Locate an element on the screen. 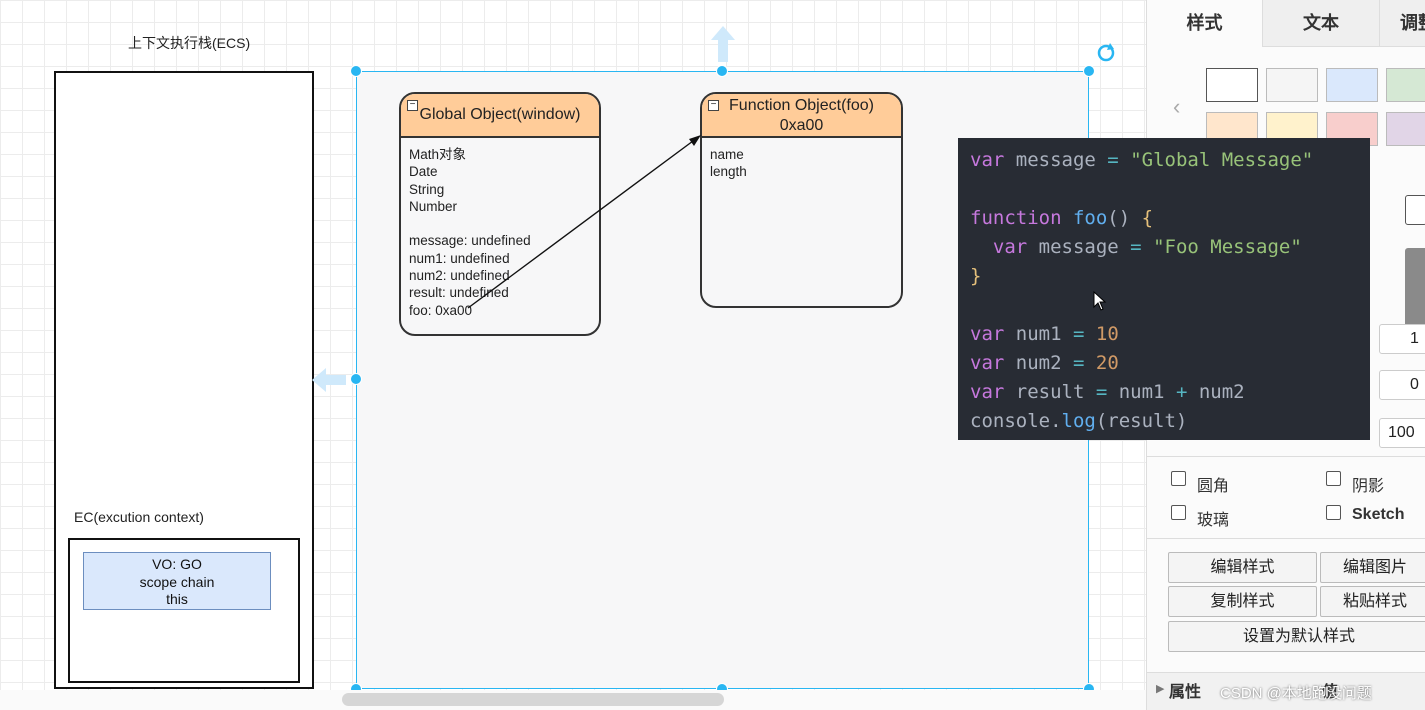  copy-style-button: 复制样式 is located at coordinates (1242, 601).